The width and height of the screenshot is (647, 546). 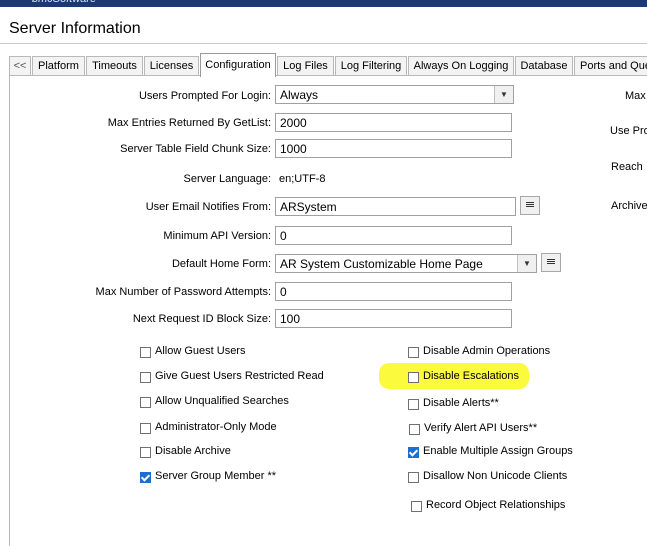 What do you see at coordinates (461, 66) in the screenshot?
I see `tab-always-on-logging: Always On Logging` at bounding box center [461, 66].